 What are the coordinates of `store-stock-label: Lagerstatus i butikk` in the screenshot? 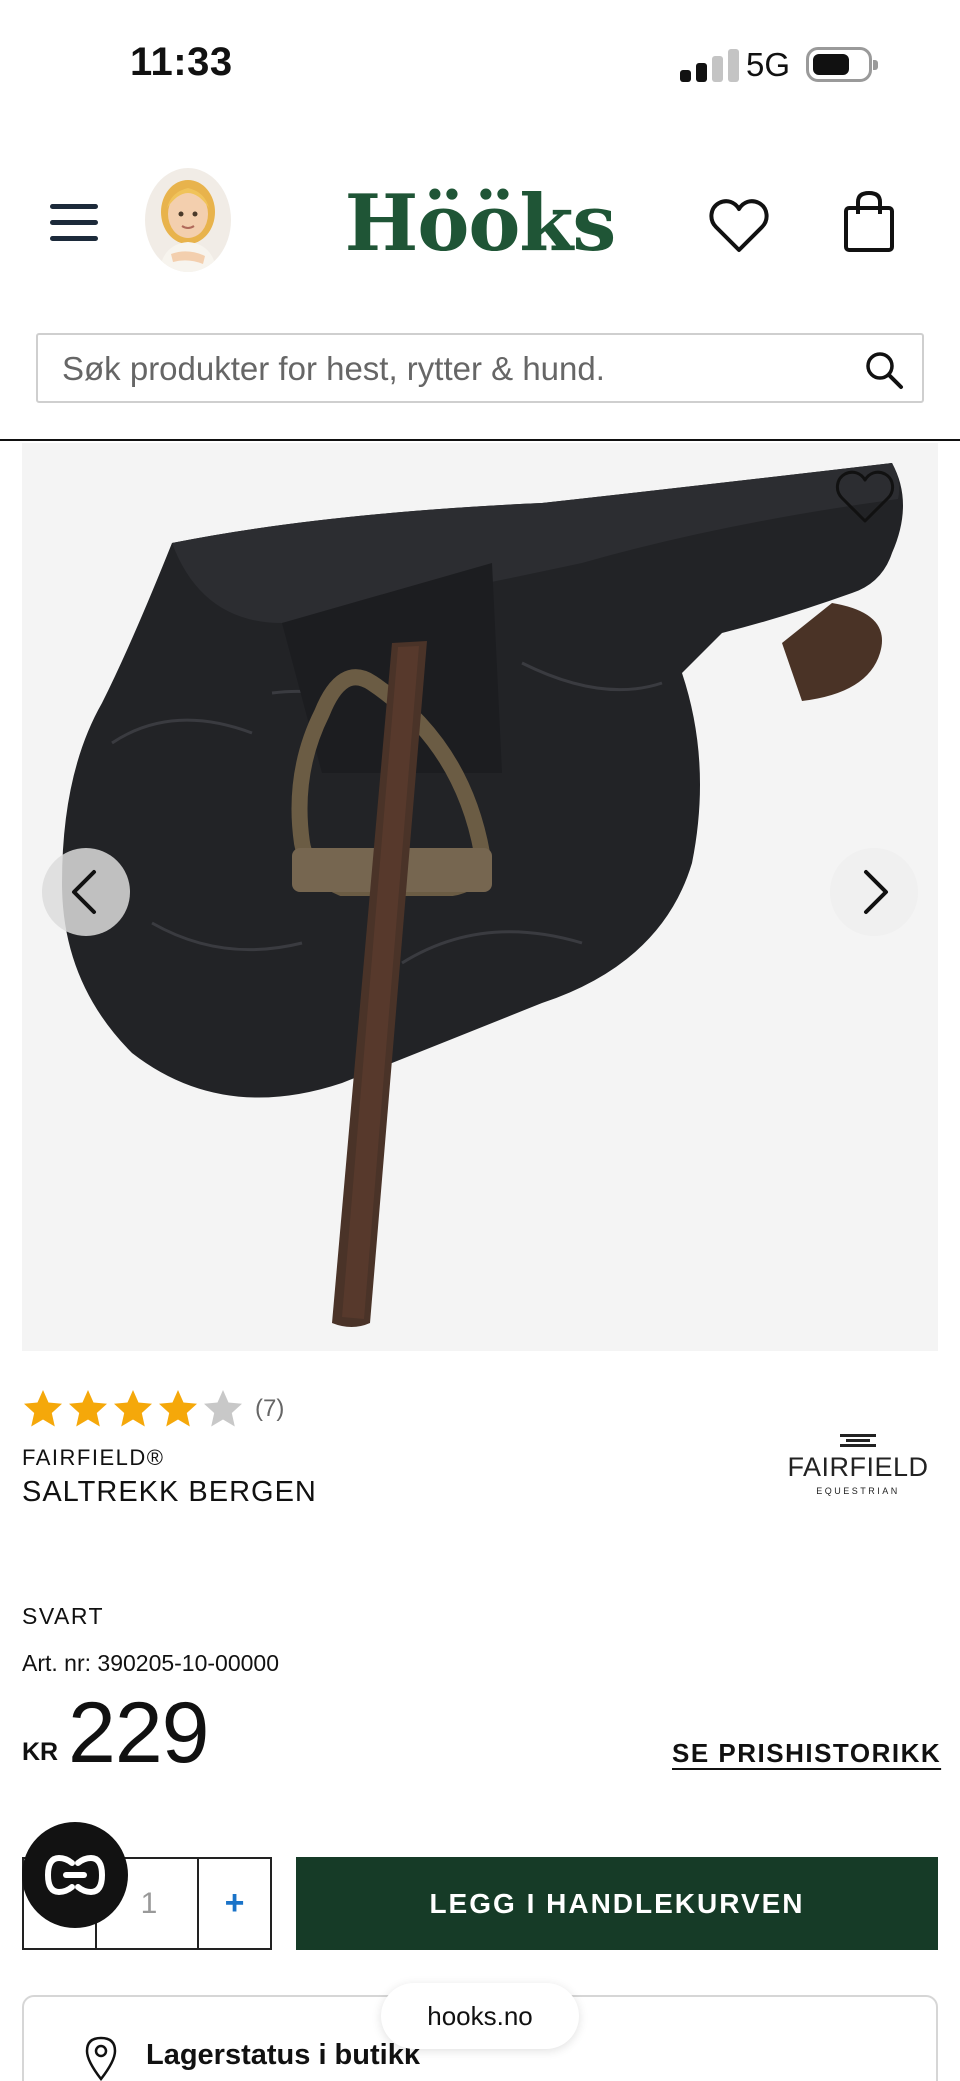 It's located at (283, 2055).